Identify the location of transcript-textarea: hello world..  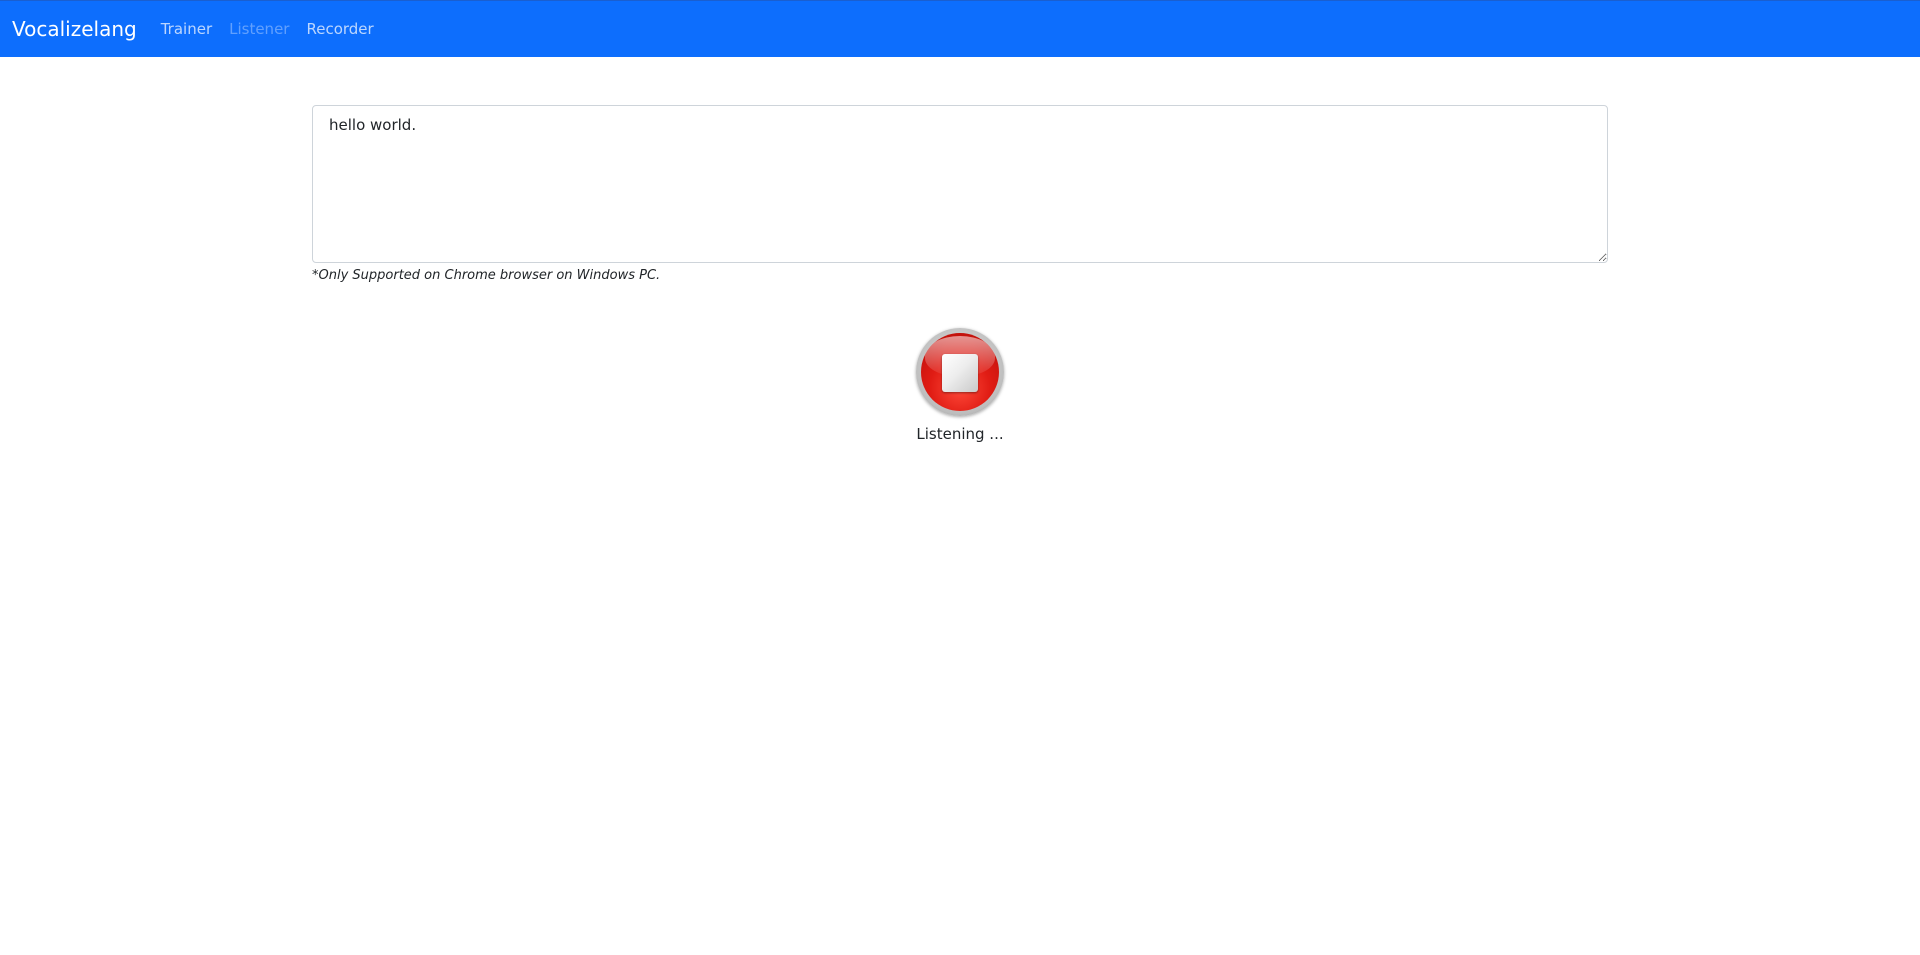
(960, 184).